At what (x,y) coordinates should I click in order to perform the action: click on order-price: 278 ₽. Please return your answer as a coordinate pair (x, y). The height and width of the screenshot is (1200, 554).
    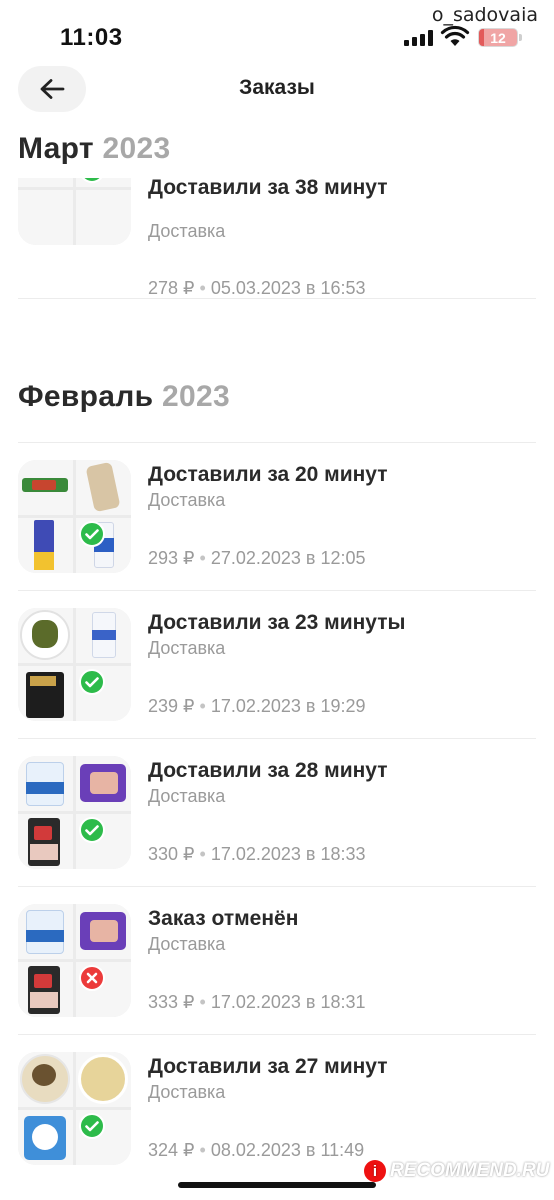
    Looking at the image, I should click on (171, 288).